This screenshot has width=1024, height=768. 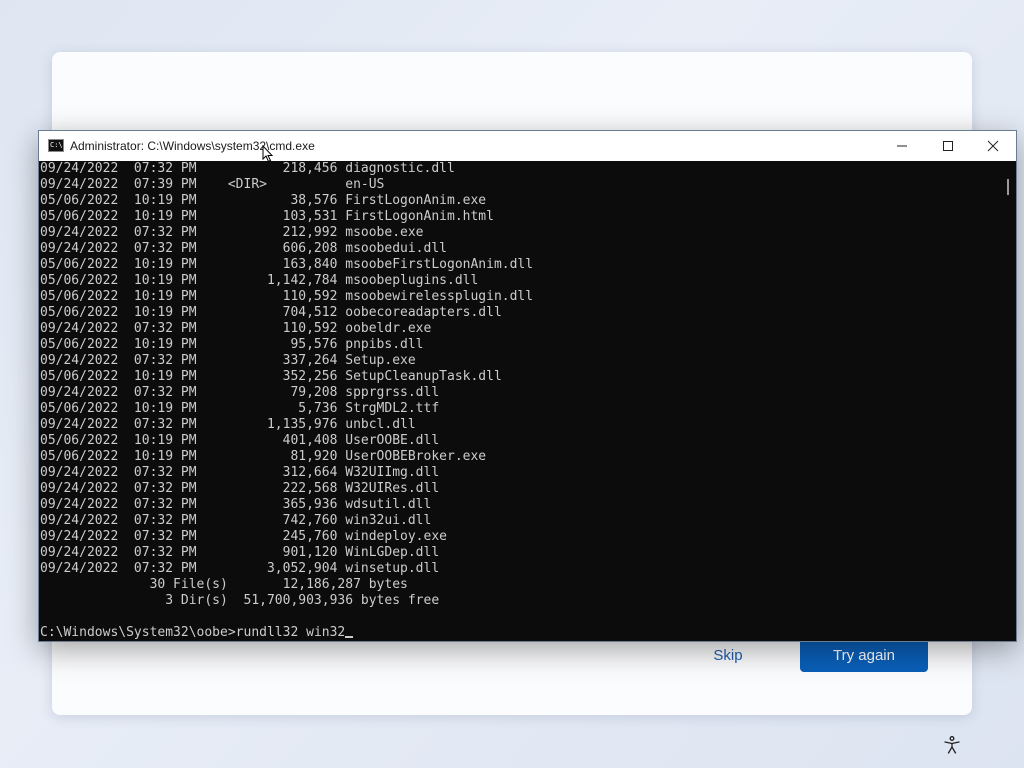 I want to click on listing-row: 09/24/2022 07:32 PM 312,664 W32UIImg.dll, so click(x=240, y=472).